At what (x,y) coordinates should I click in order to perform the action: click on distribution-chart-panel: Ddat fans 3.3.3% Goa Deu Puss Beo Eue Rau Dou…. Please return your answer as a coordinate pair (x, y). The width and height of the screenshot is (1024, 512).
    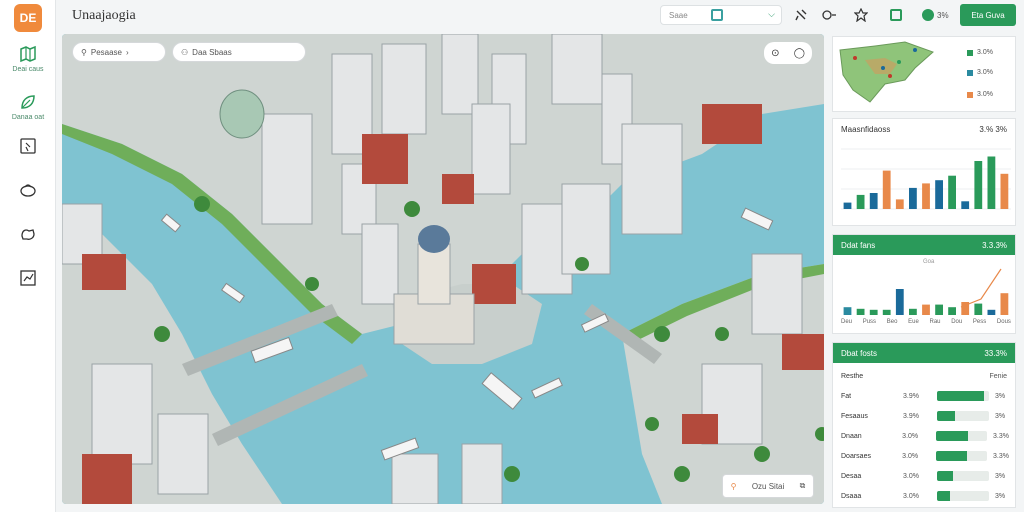
    Looking at the image, I should click on (924, 284).